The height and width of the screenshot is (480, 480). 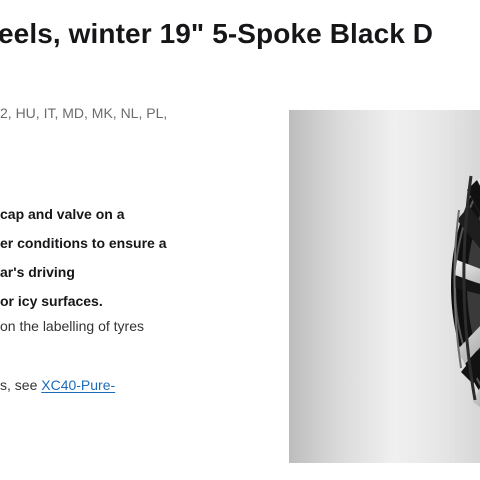 What do you see at coordinates (51, 301) in the screenshot?
I see `description-line: or icy surfaces.` at bounding box center [51, 301].